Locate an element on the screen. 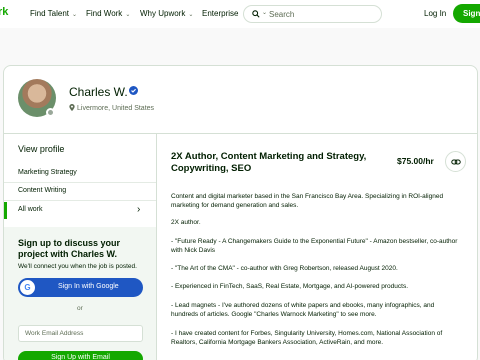 This screenshot has width=480, height=360. sidebar-item-marketing-strategy: Marketing Strategy is located at coordinates (47, 172).